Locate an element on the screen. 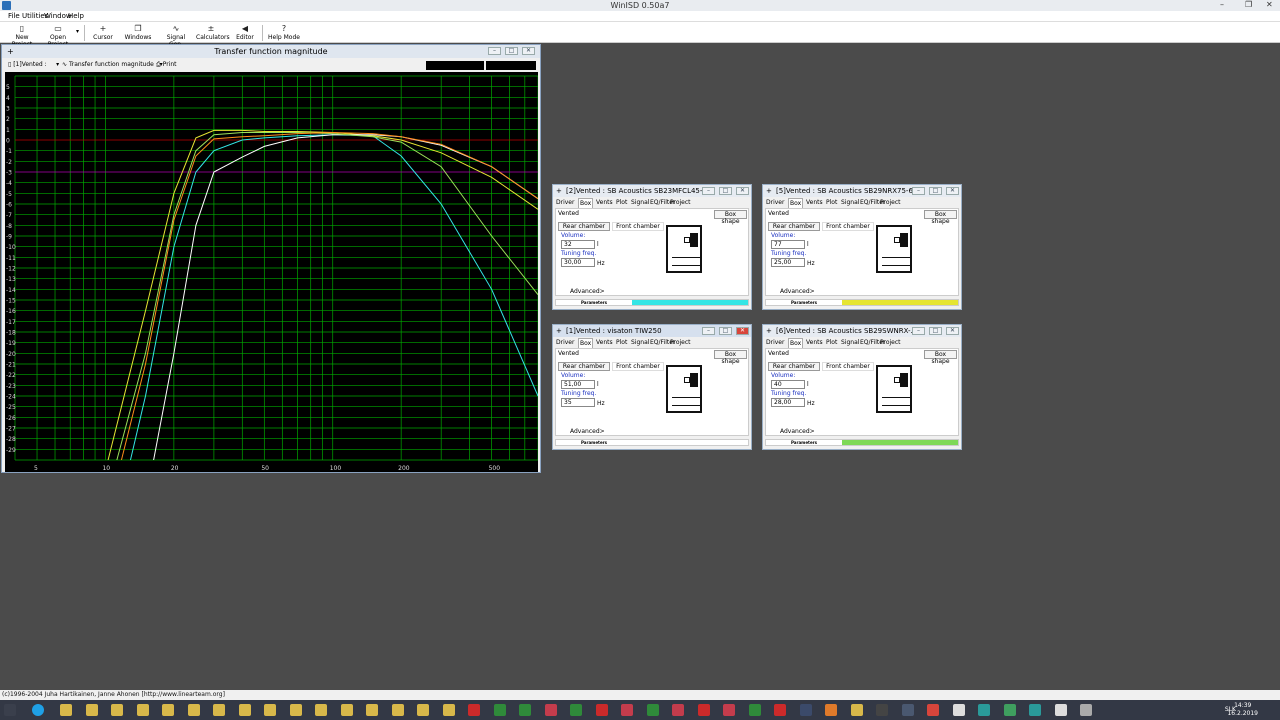  maximize-icon: ❐ is located at coordinates (1248, 5).